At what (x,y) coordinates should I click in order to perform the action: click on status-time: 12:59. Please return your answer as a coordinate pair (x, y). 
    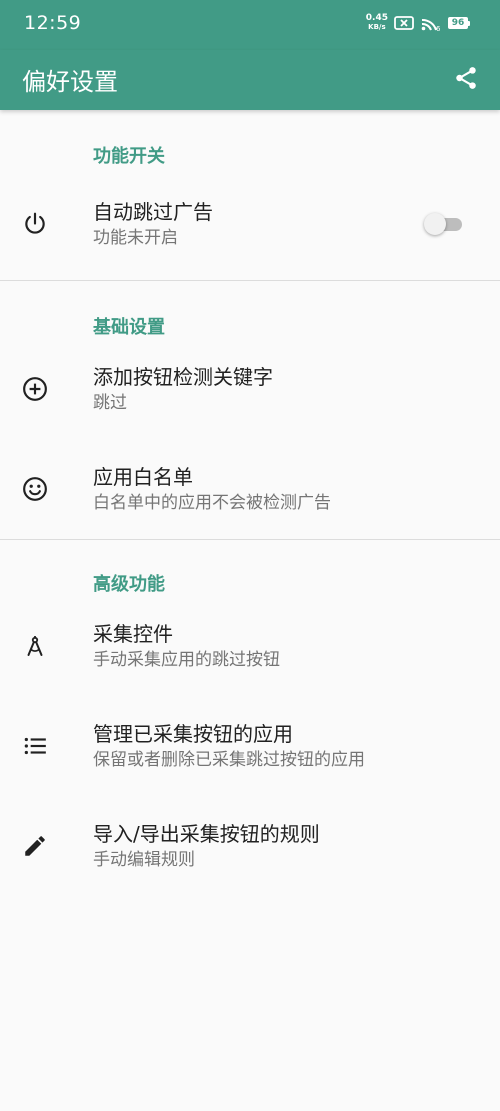
    Looking at the image, I should click on (53, 23).